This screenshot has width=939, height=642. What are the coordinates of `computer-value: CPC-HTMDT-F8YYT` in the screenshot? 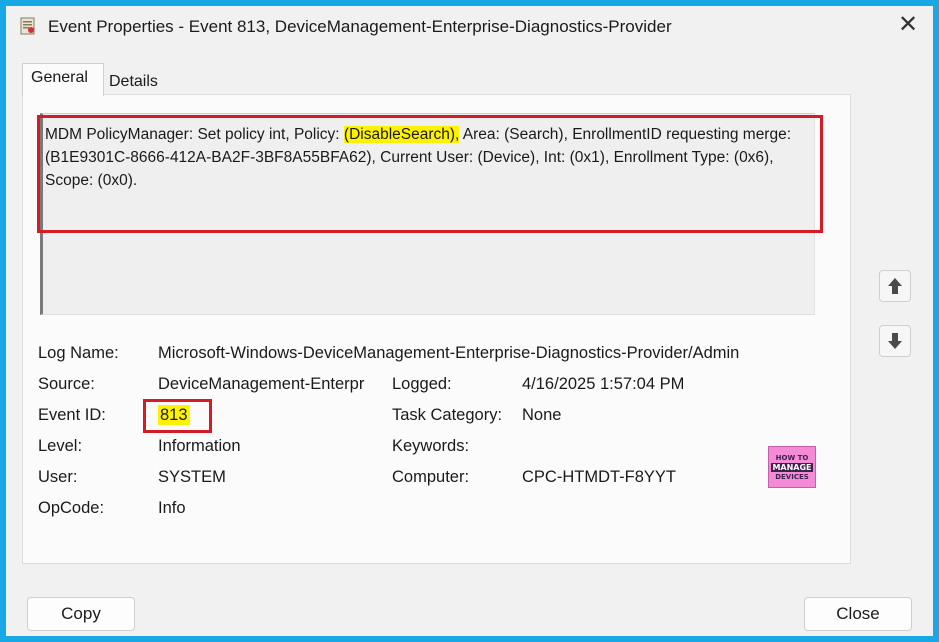 It's located at (599, 477).